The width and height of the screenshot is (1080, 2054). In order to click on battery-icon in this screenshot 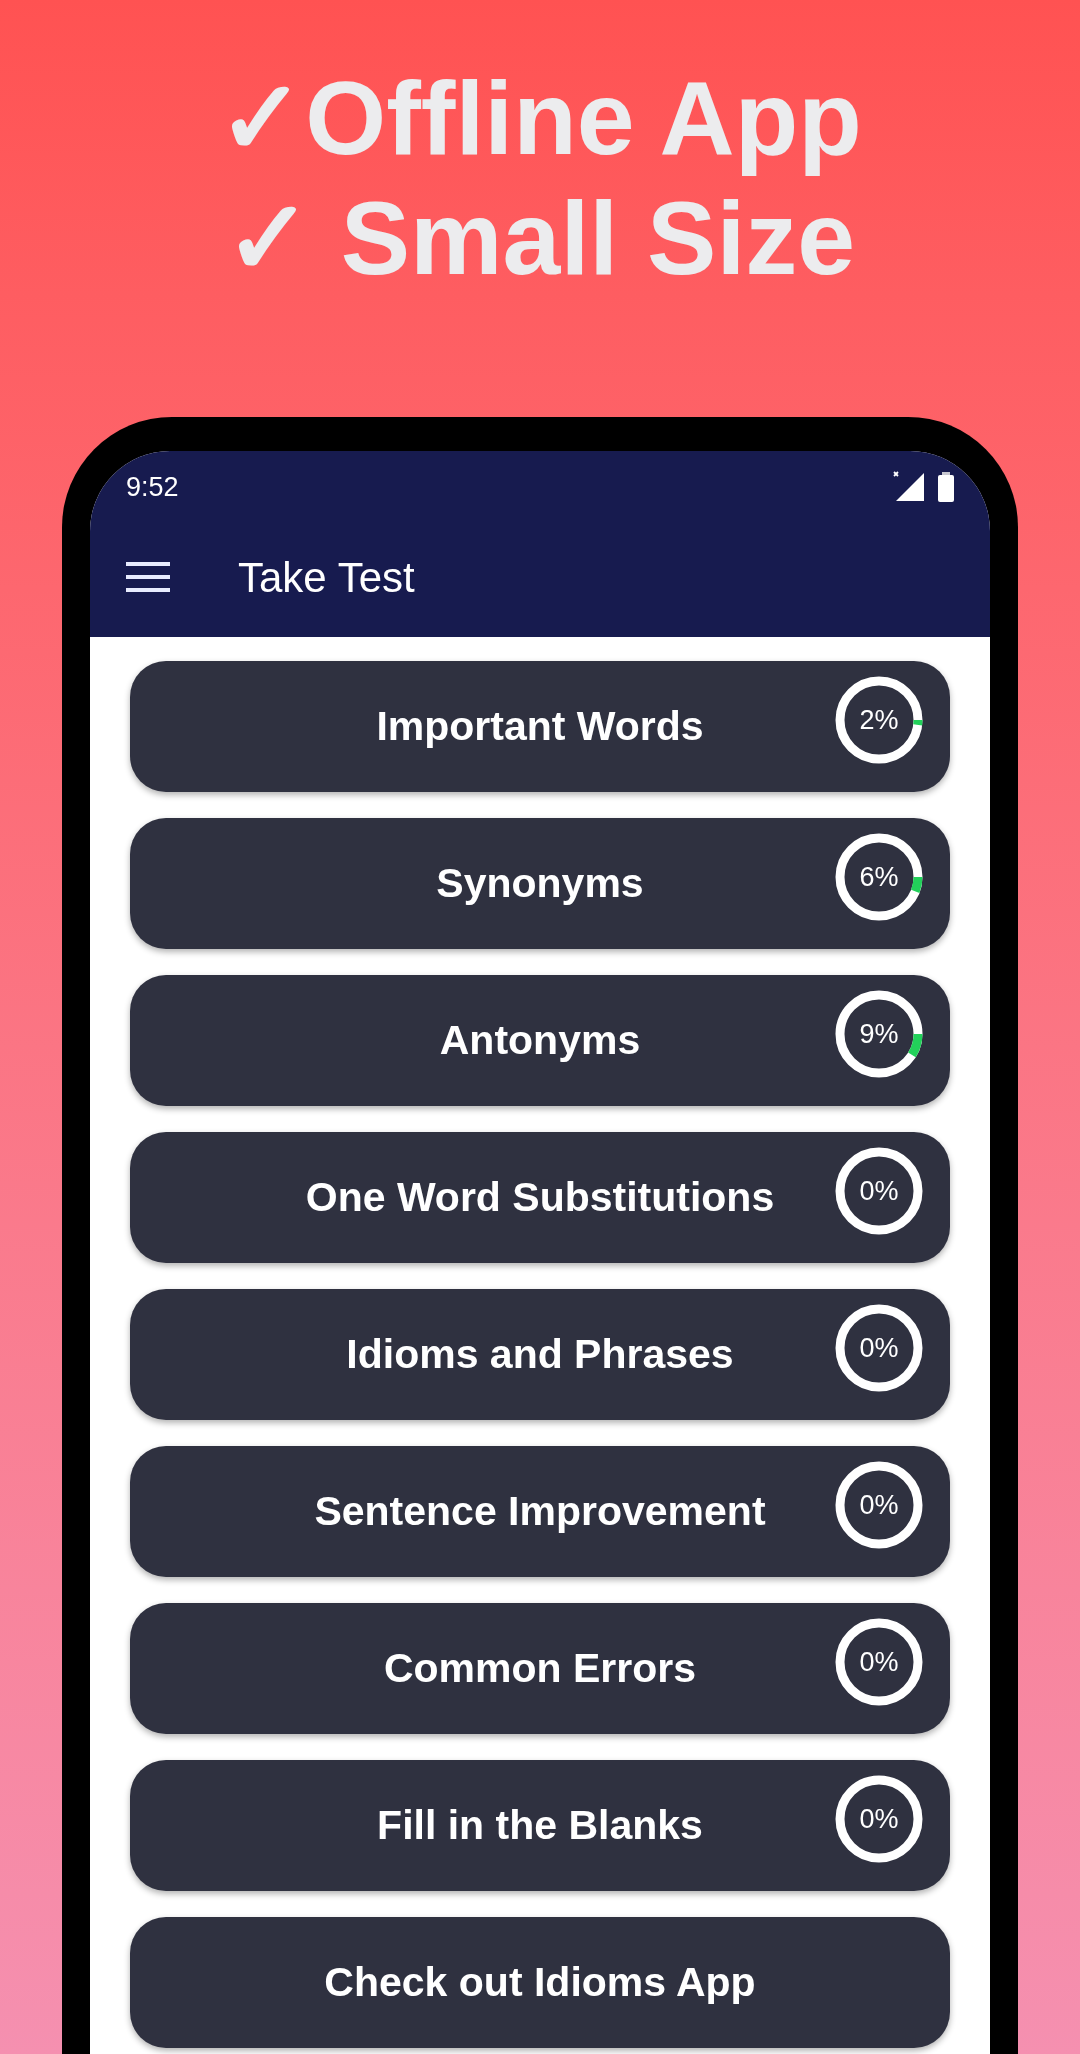, I will do `click(946, 487)`.